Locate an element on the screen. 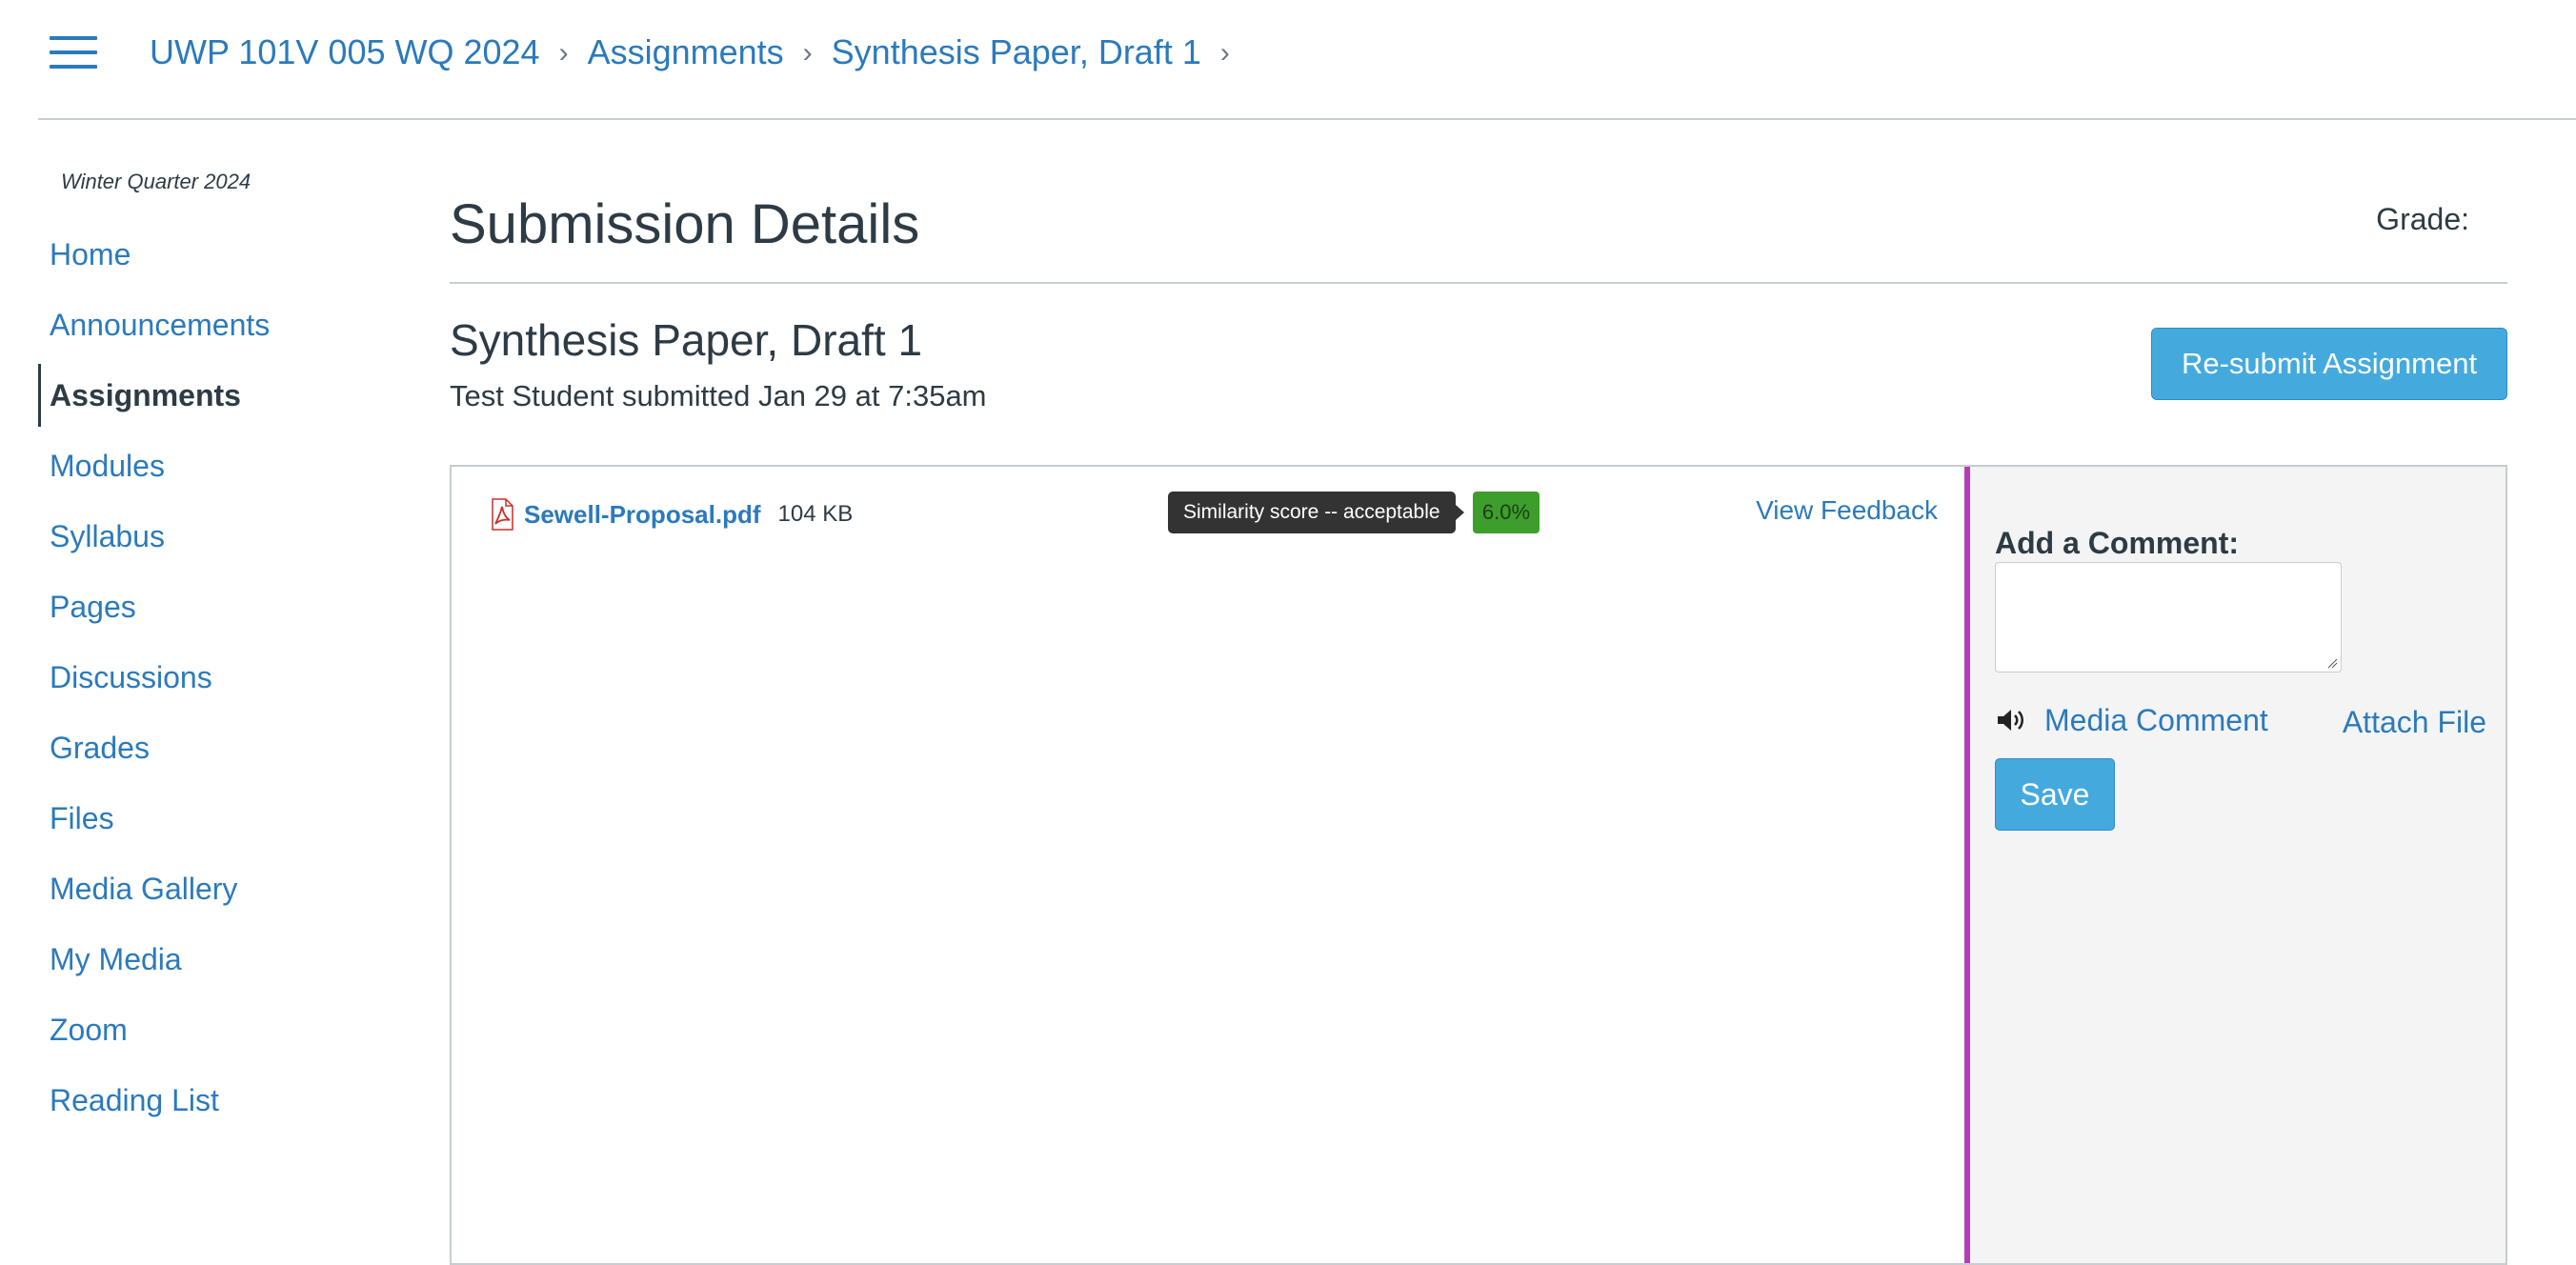  resize-grip-icon is located at coordinates (2332, 663).